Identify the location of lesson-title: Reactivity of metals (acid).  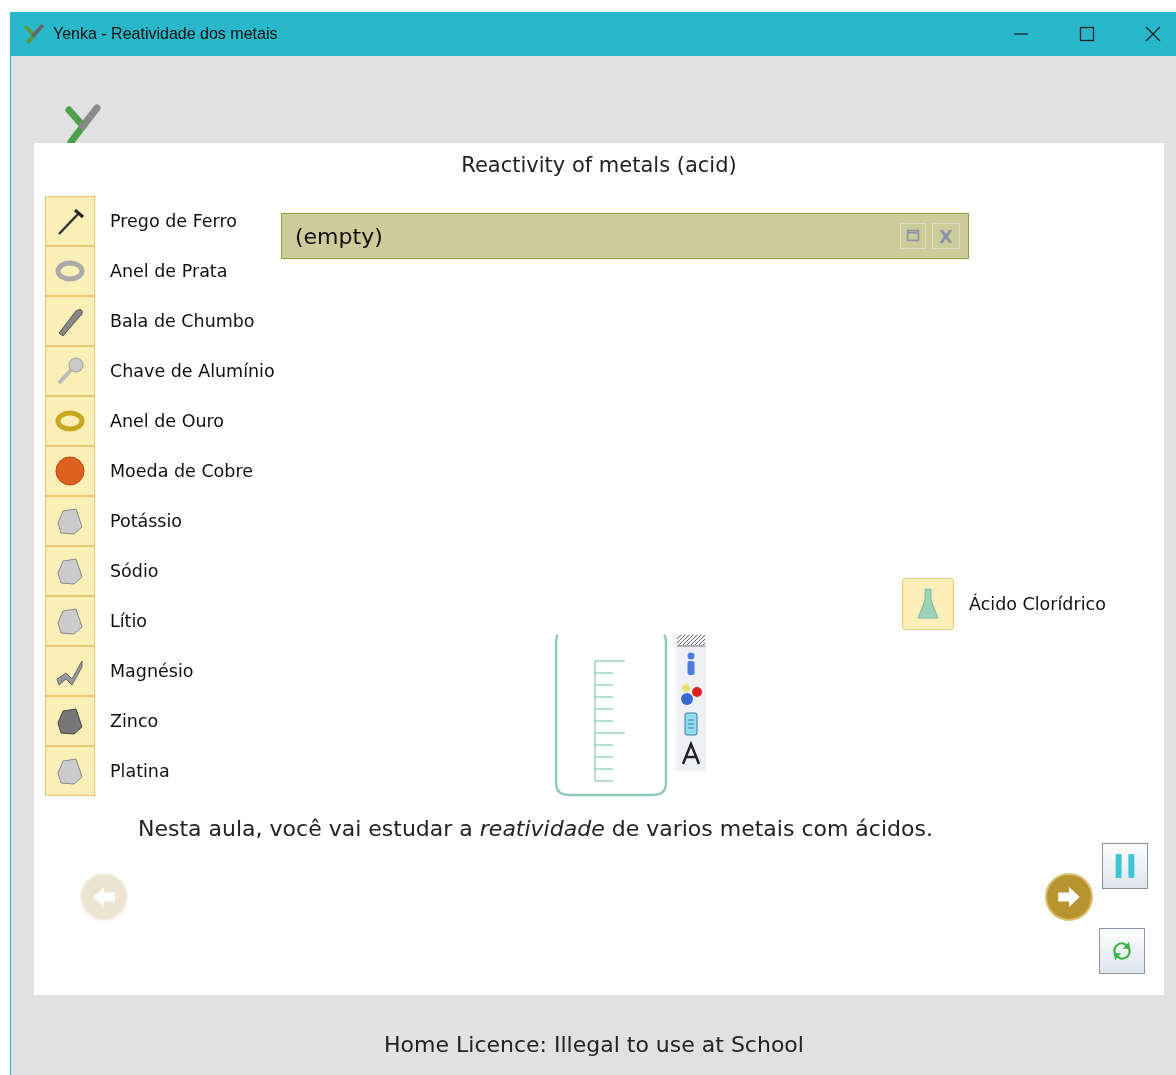
(599, 164).